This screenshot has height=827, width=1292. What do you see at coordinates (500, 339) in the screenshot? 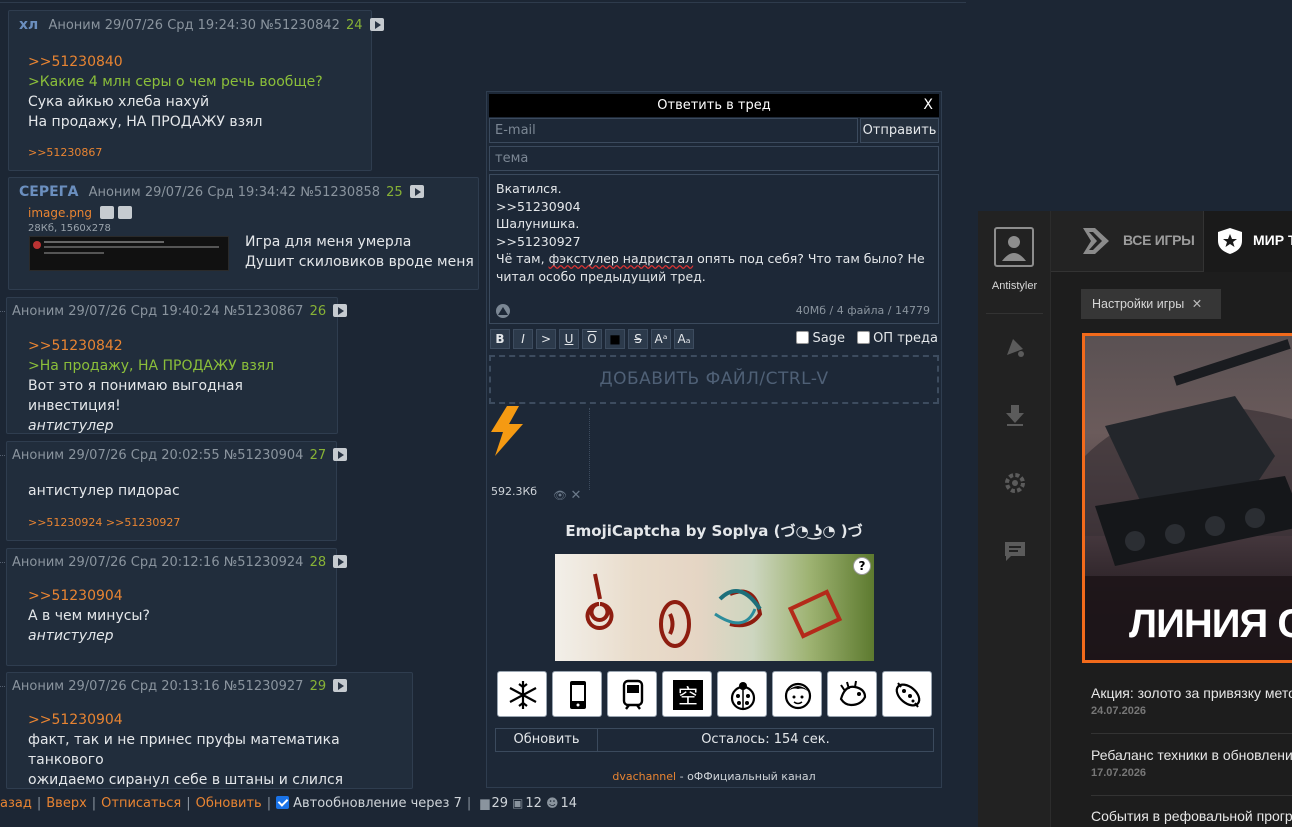
I see `bold-button: B` at bounding box center [500, 339].